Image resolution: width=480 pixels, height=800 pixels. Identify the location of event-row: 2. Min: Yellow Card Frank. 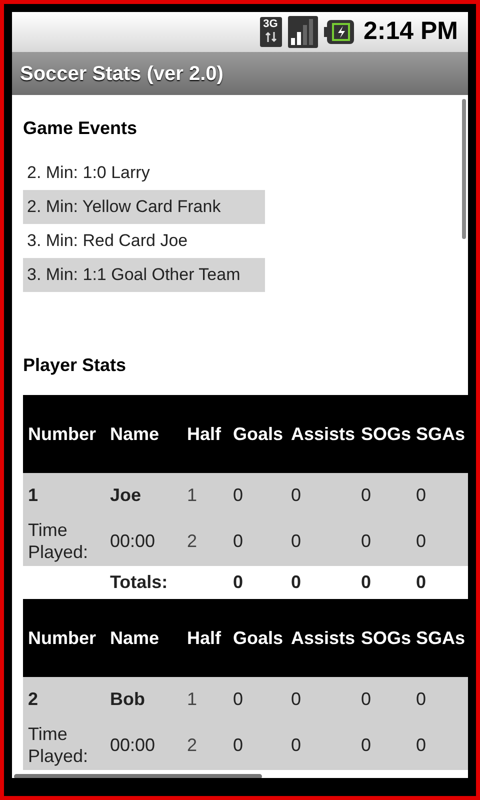
(144, 207).